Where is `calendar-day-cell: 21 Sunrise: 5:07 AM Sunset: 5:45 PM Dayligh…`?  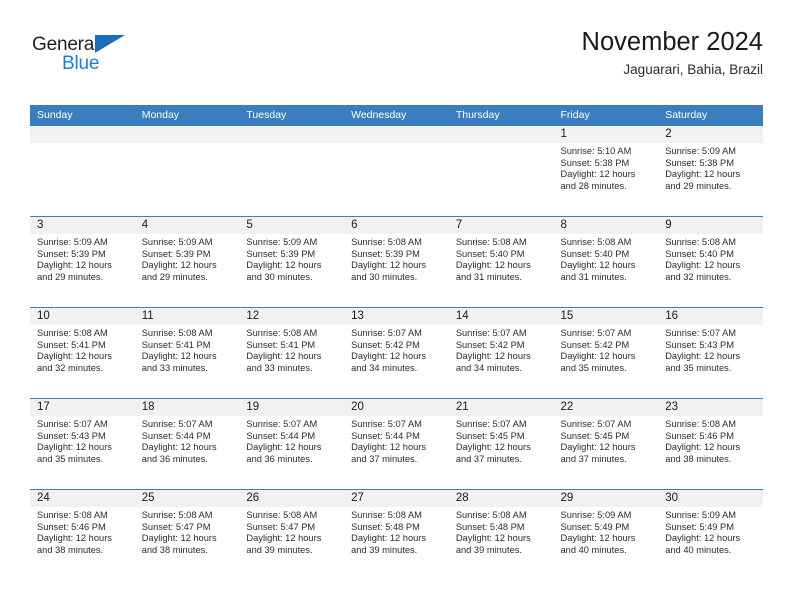
calendar-day-cell: 21 Sunrise: 5:07 AM Sunset: 5:45 PM Dayligh… is located at coordinates (501, 444).